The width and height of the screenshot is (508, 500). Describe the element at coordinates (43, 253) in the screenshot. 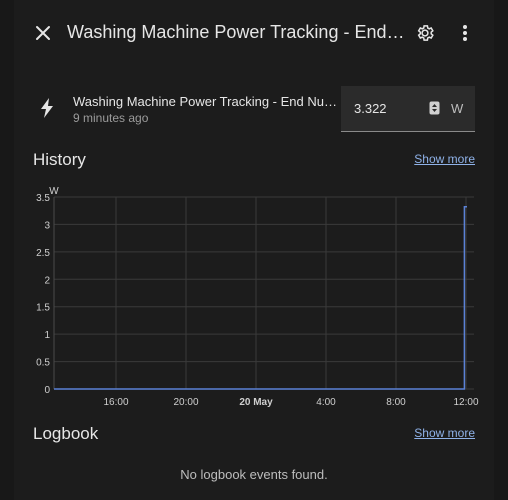

I see `y-tick-label: 2.5` at that location.